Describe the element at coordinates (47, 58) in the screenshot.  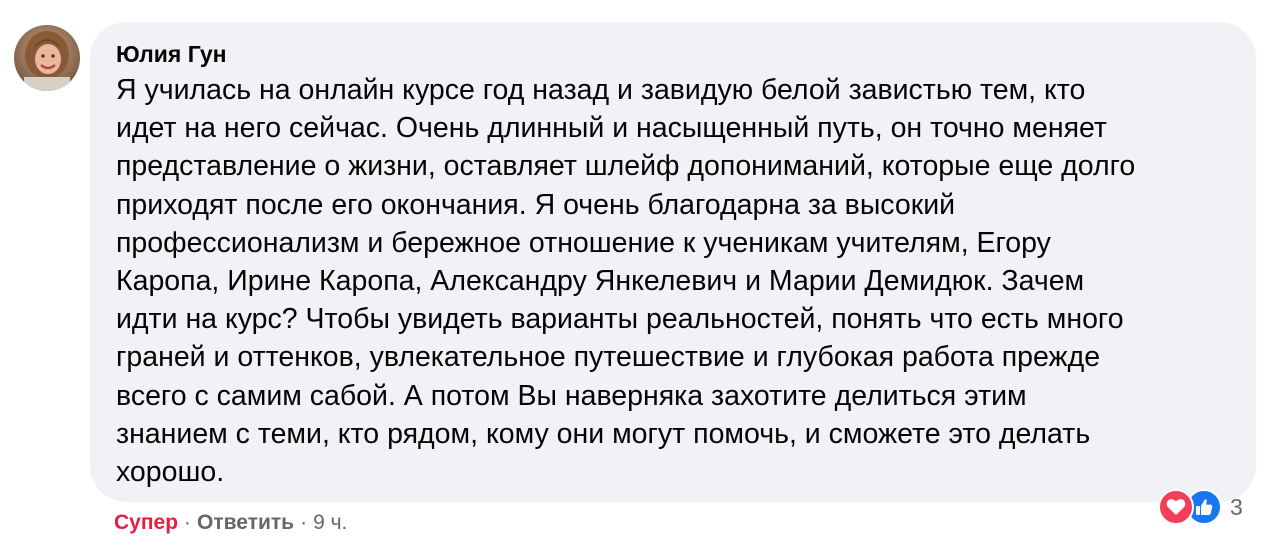
I see `avatar` at that location.